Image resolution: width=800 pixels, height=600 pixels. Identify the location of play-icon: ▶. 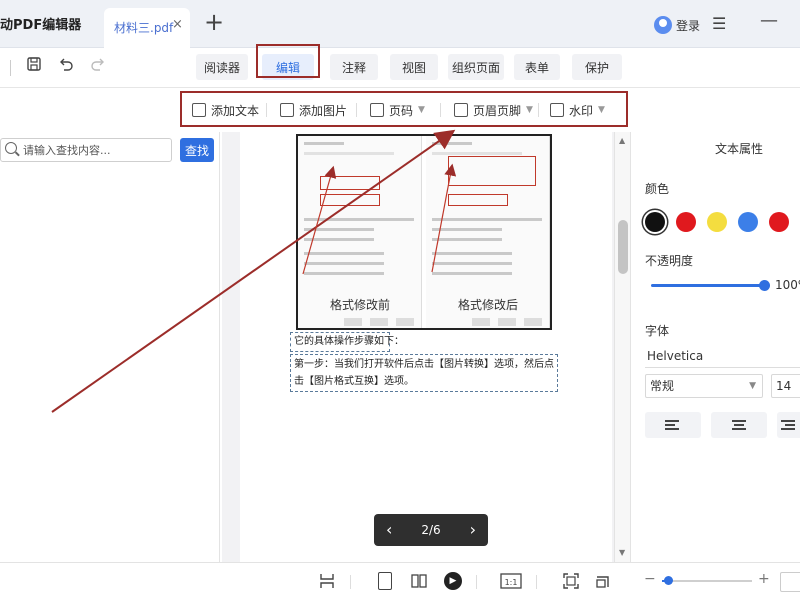
(453, 581).